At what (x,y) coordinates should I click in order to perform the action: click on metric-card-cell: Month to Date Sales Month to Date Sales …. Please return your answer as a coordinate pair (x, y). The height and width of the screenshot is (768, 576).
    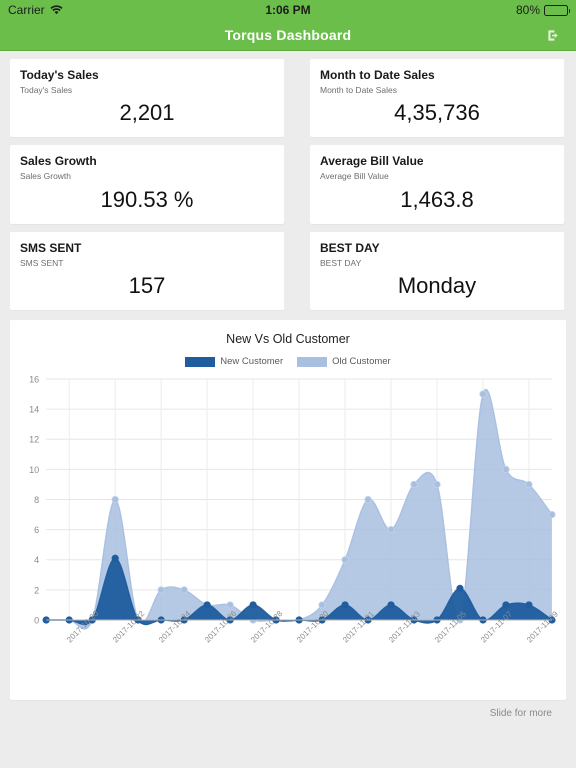
    Looking at the image, I should click on (432, 94).